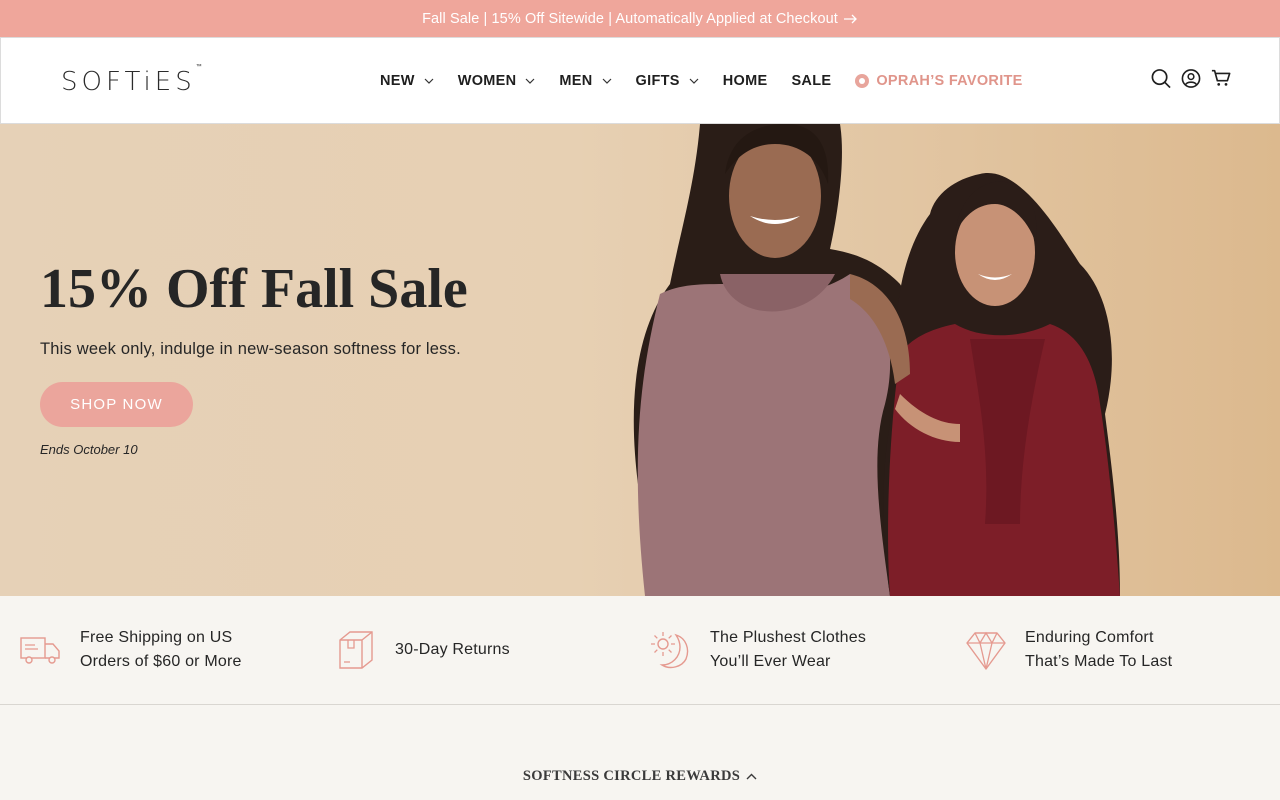  I want to click on nav-item-women: WOMEN, so click(497, 81).